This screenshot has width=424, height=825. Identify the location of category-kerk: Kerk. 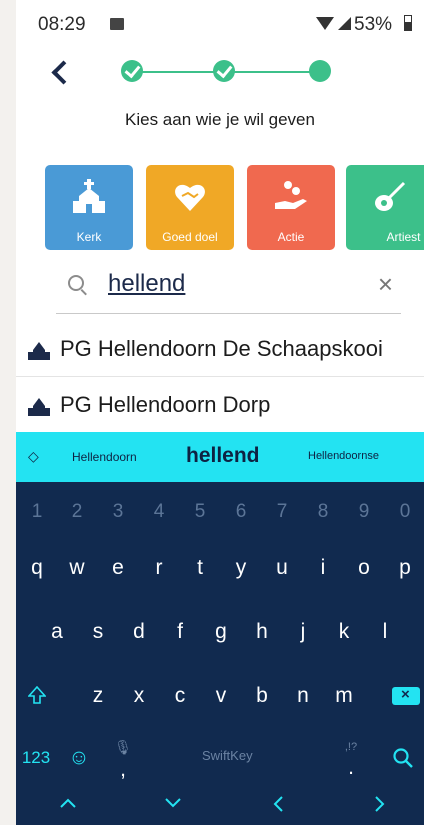
(89, 207).